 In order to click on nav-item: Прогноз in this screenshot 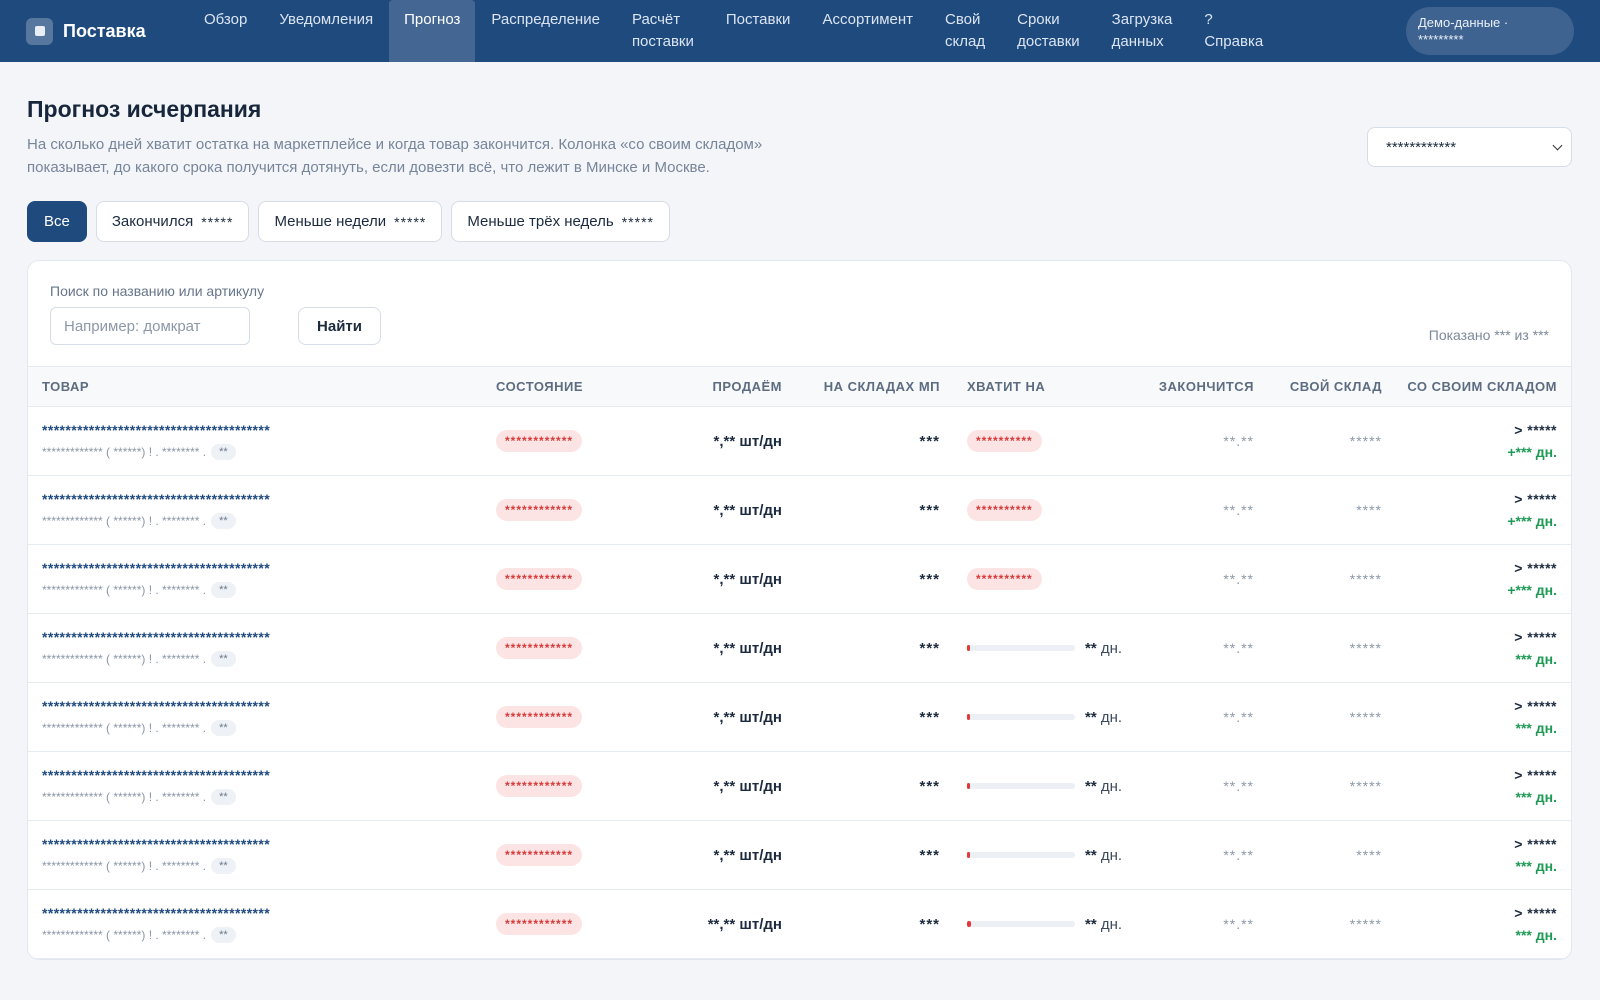, I will do `click(432, 31)`.